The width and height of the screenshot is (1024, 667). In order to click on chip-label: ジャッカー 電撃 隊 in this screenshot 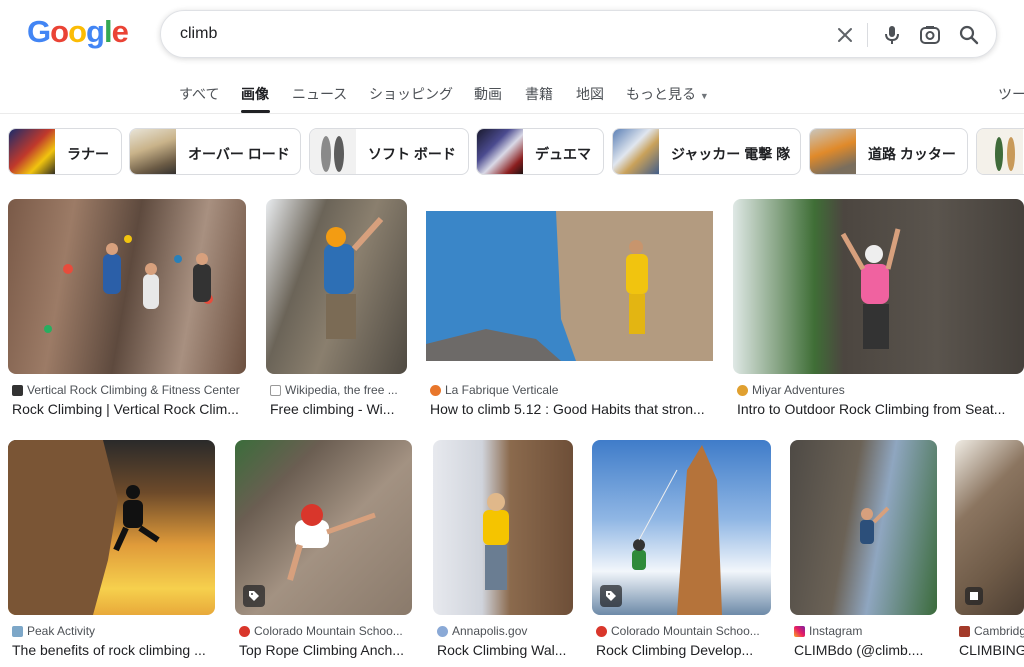, I will do `click(731, 154)`.